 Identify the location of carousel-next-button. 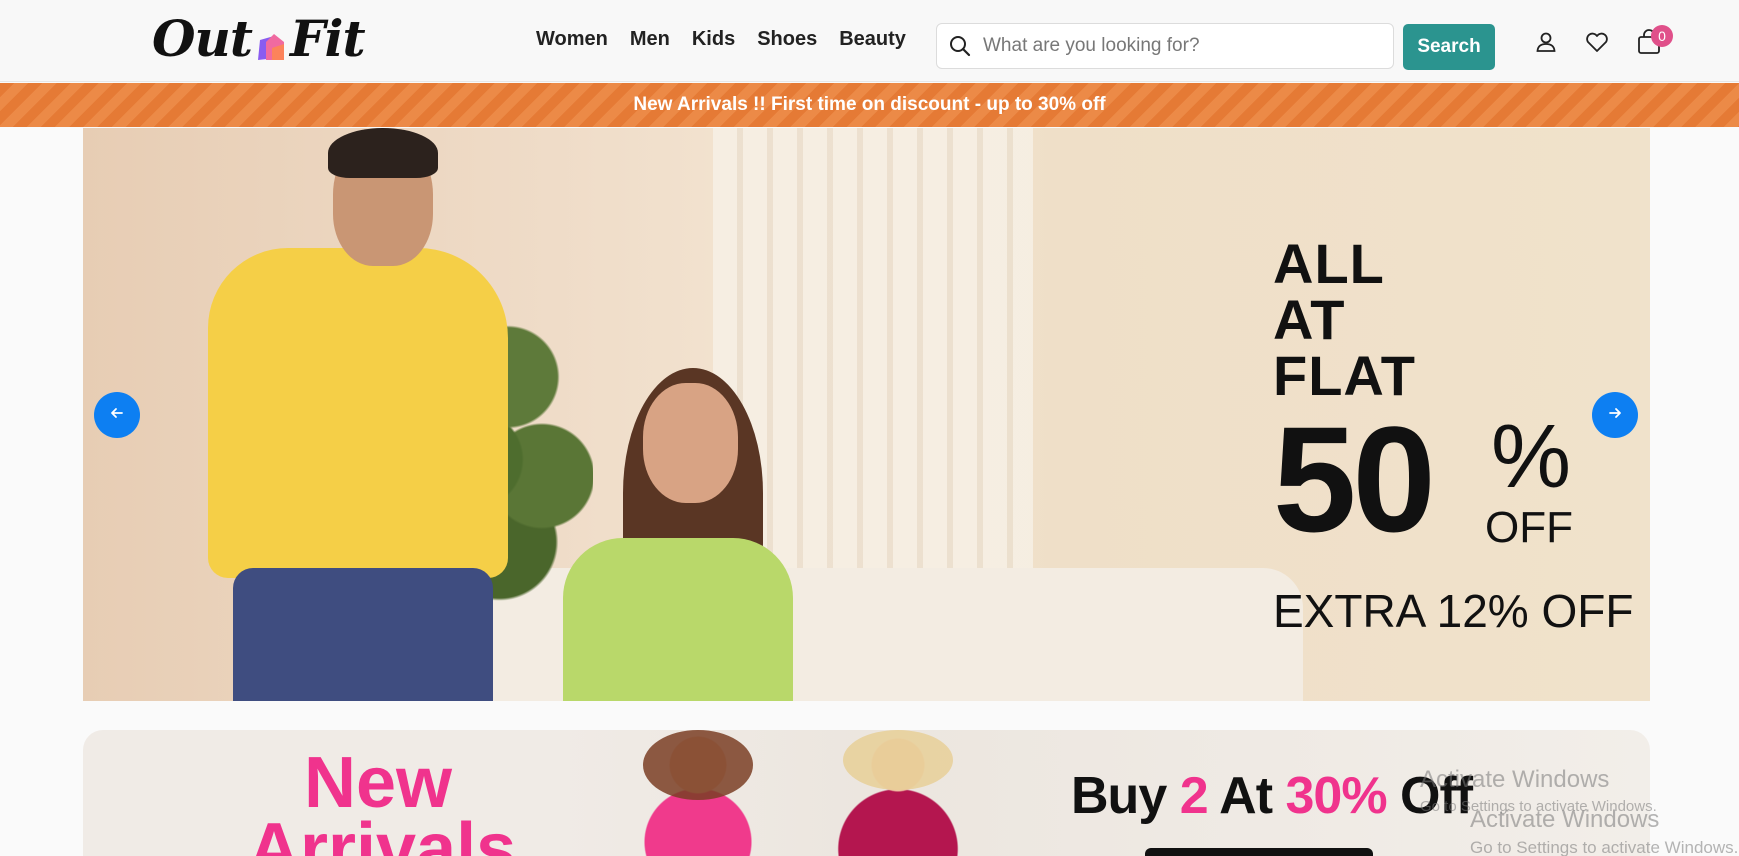
(1615, 415).